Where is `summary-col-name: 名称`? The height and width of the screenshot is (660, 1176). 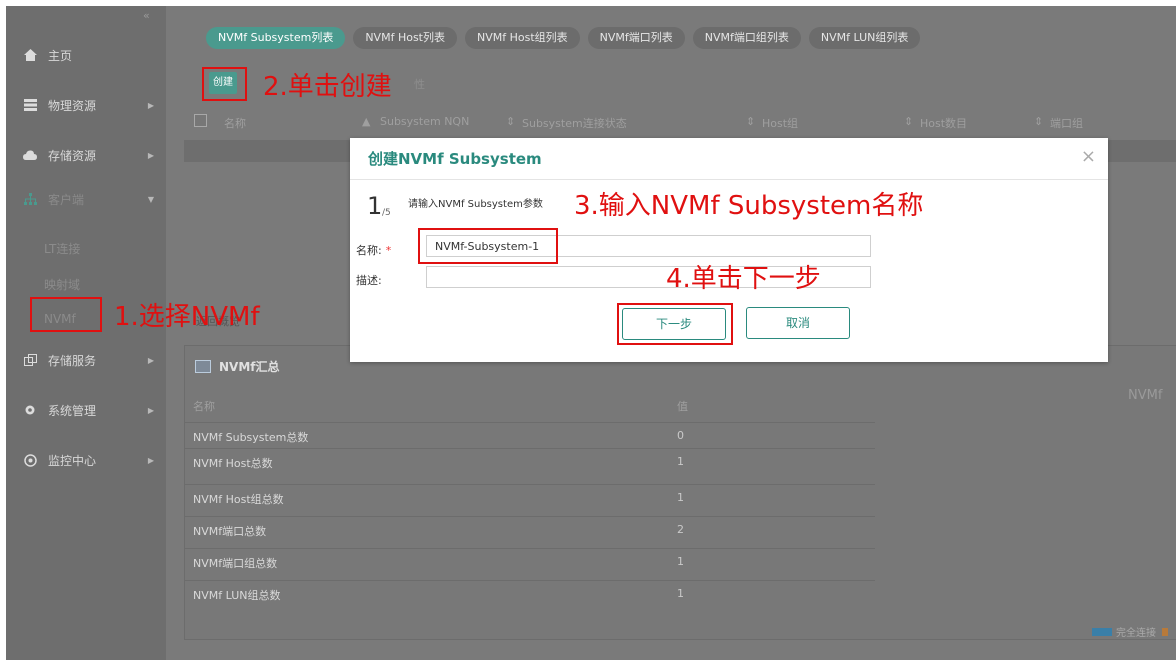 summary-col-name: 名称 is located at coordinates (204, 406).